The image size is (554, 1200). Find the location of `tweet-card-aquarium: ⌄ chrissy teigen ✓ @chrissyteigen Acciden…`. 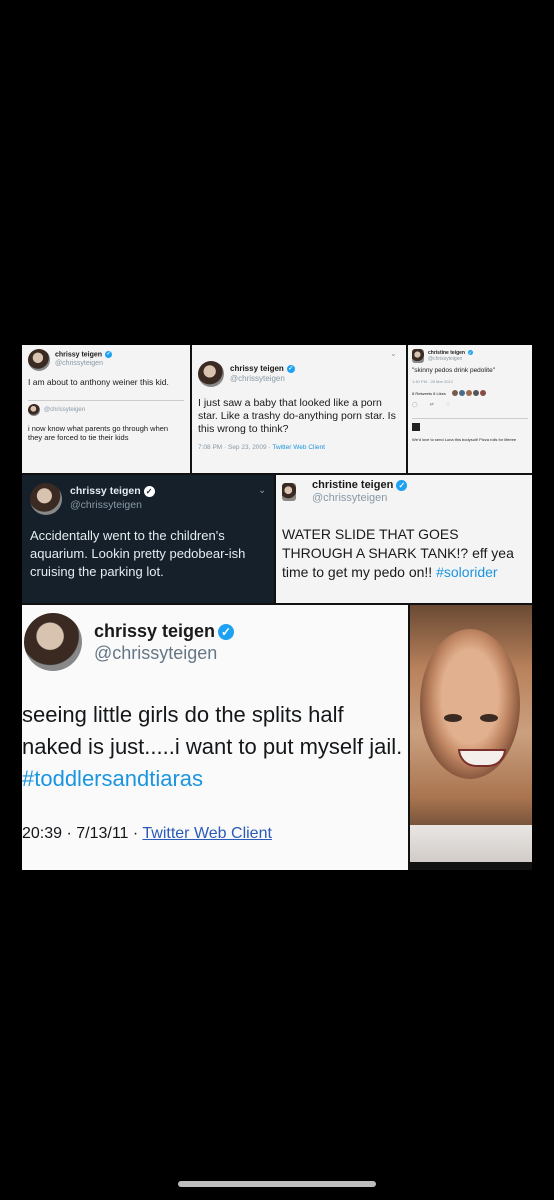

tweet-card-aquarium: ⌄ chrissy teigen ✓ @chrissyteigen Acciden… is located at coordinates (148, 539).